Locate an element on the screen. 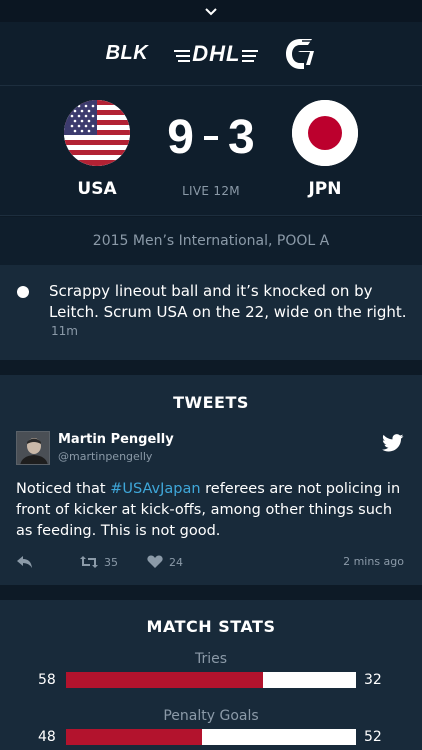 Image resolution: width=422 pixels, height=750 pixels. sponsor-bar: BLK DHL is located at coordinates (211, 54).